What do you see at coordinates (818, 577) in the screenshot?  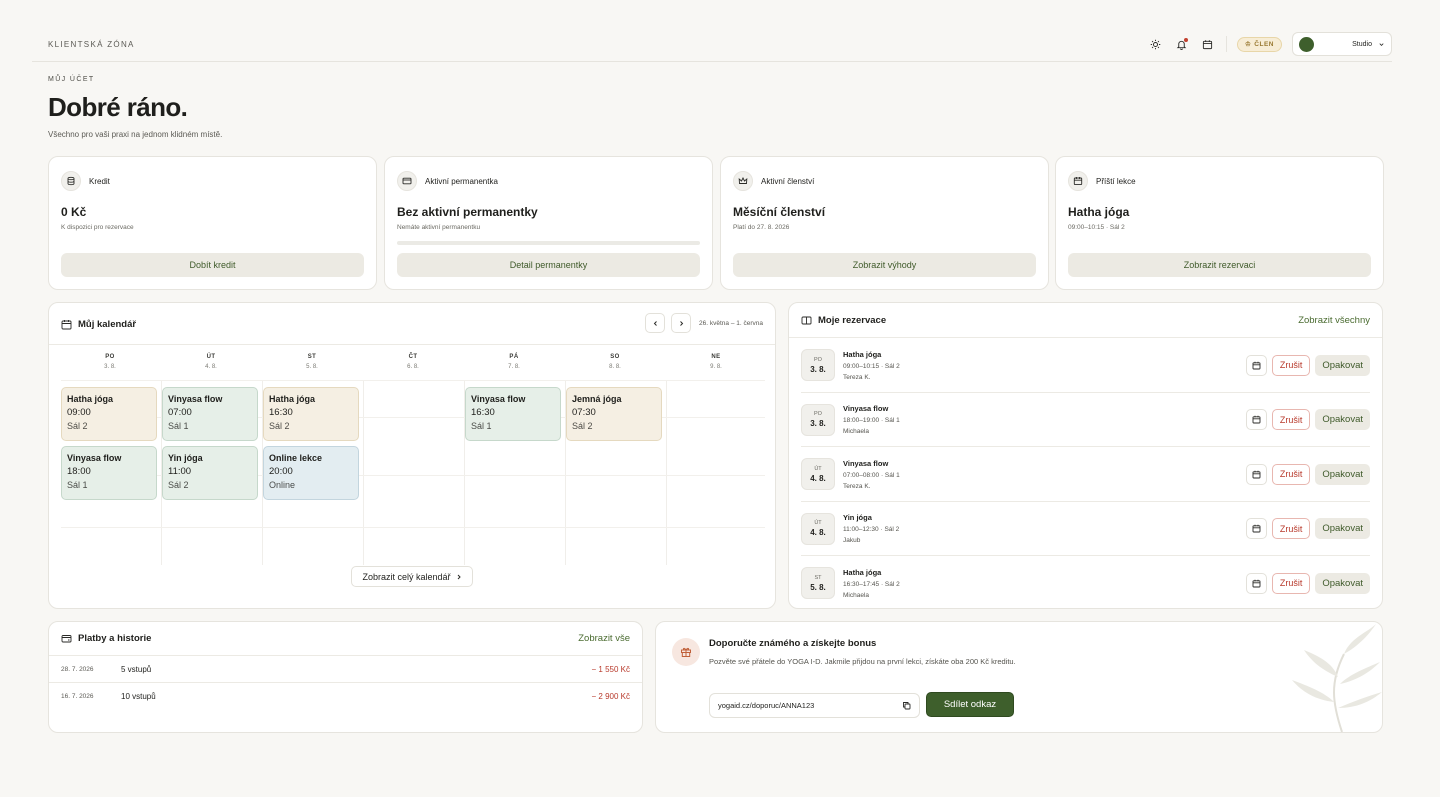 I see `reservation-day: ST` at bounding box center [818, 577].